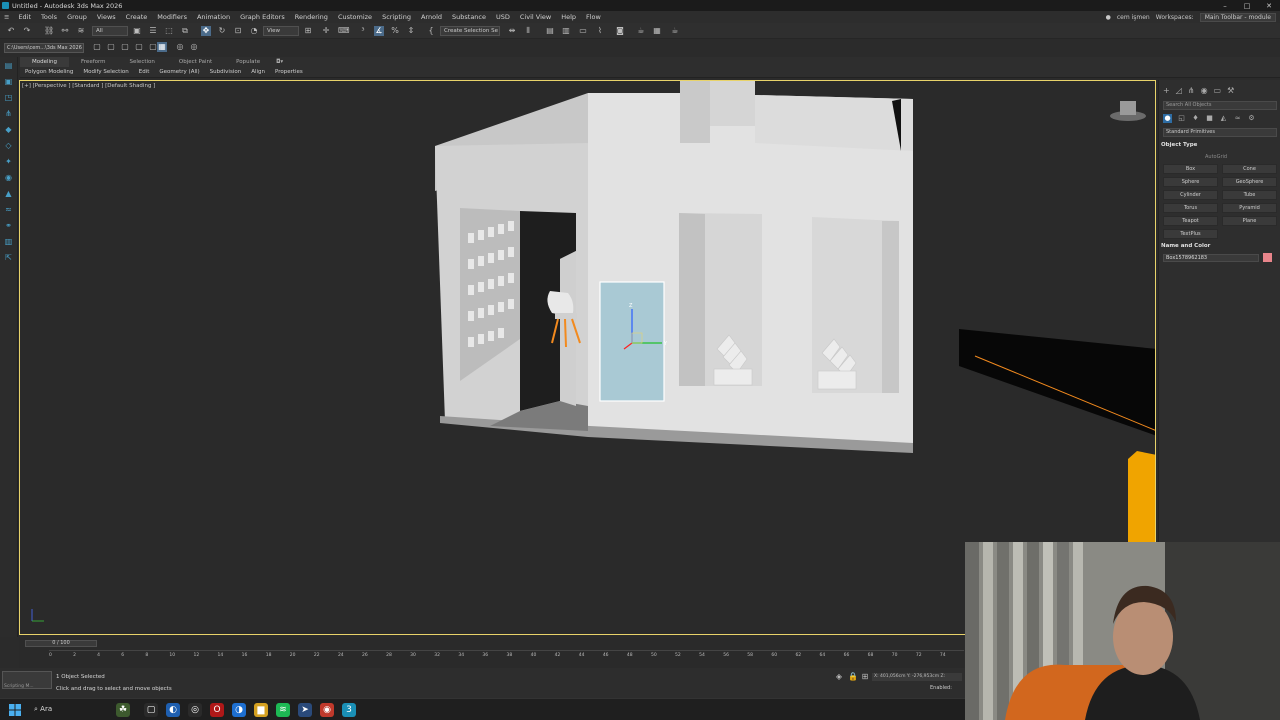 This screenshot has height=720, width=1280. I want to click on select-manipulate-icon: ✛, so click(326, 31).